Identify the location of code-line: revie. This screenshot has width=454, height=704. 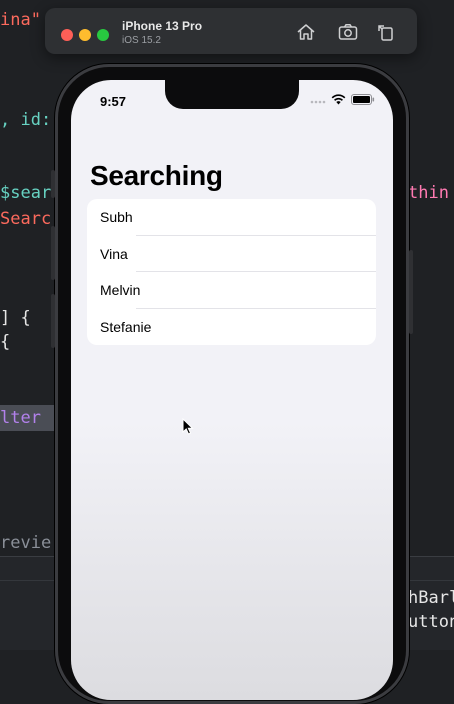
(26, 543).